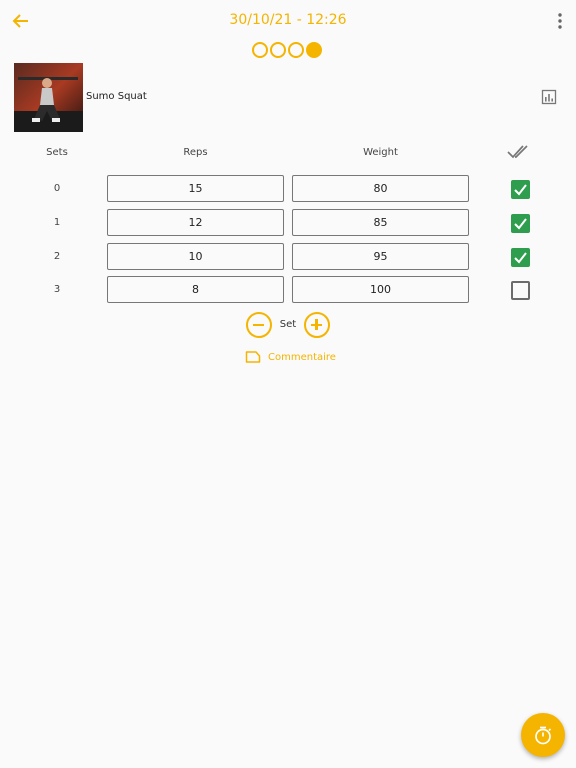  I want to click on exercise-thumbnail, so click(48, 97).